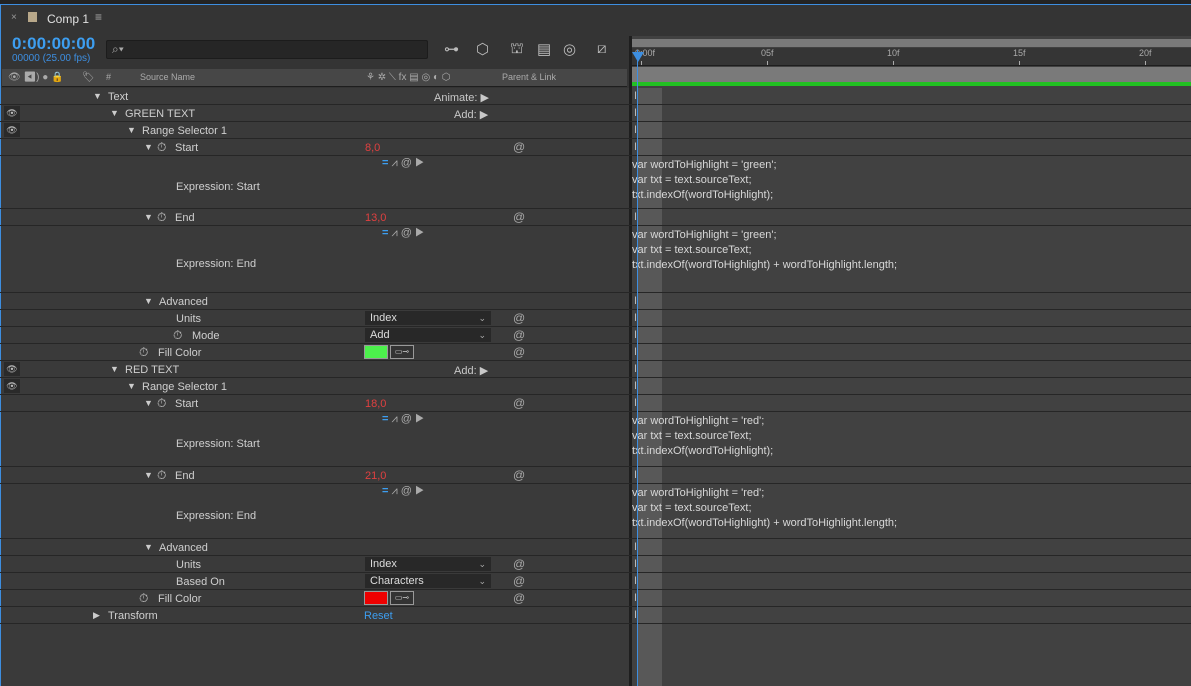 This screenshot has height=686, width=1191. Describe the element at coordinates (602, 48) in the screenshot. I see `graph-editor-icon: ⧄` at that location.